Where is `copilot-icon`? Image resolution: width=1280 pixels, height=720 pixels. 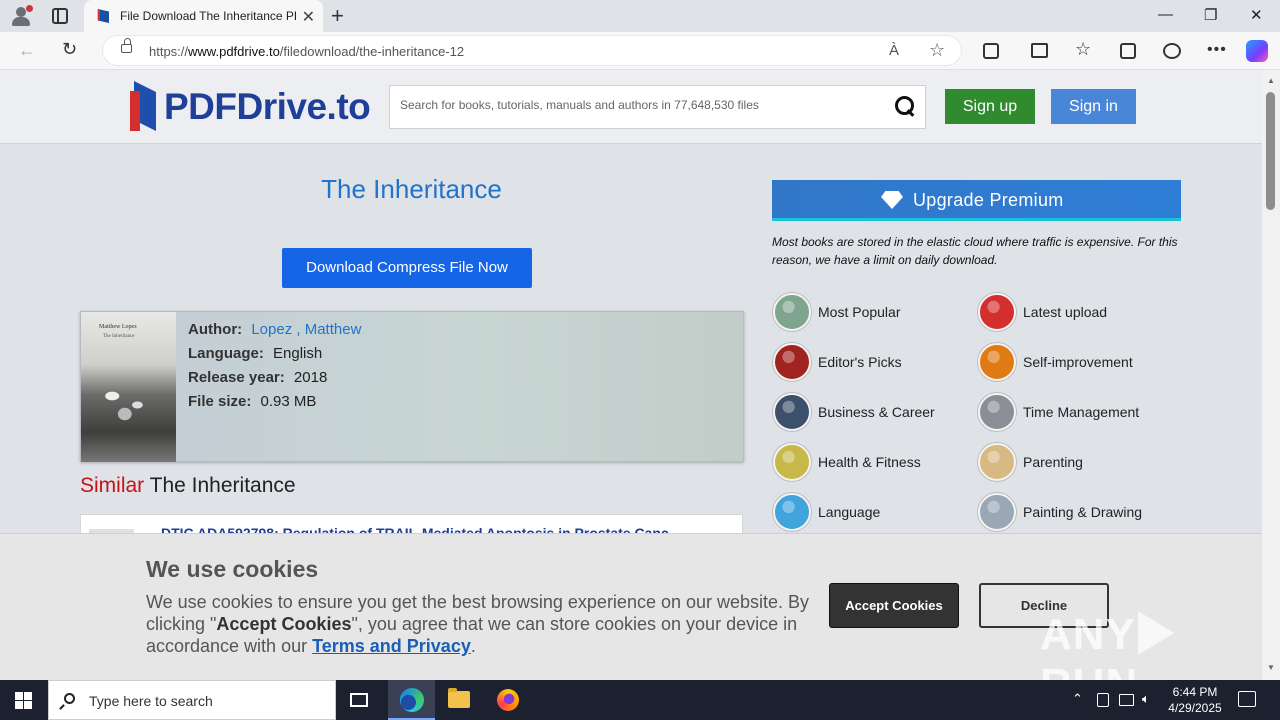
copilot-icon is located at coordinates (1257, 51).